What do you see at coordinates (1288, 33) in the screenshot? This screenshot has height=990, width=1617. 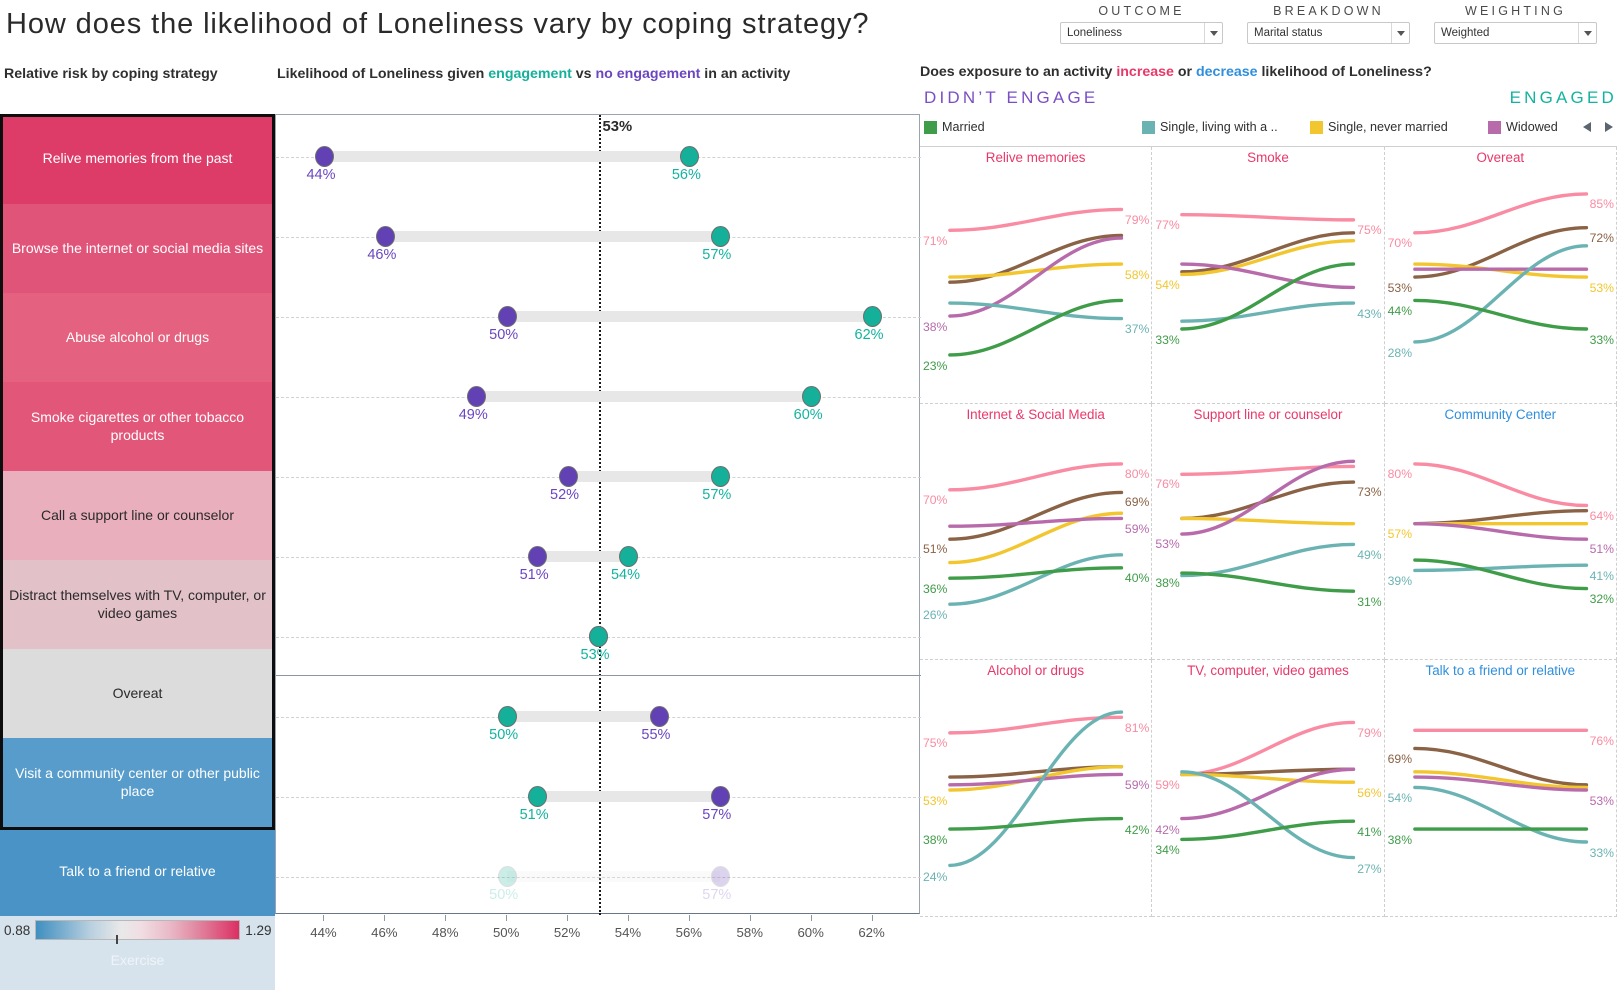 I see `select-value-breakdown: Marital status` at bounding box center [1288, 33].